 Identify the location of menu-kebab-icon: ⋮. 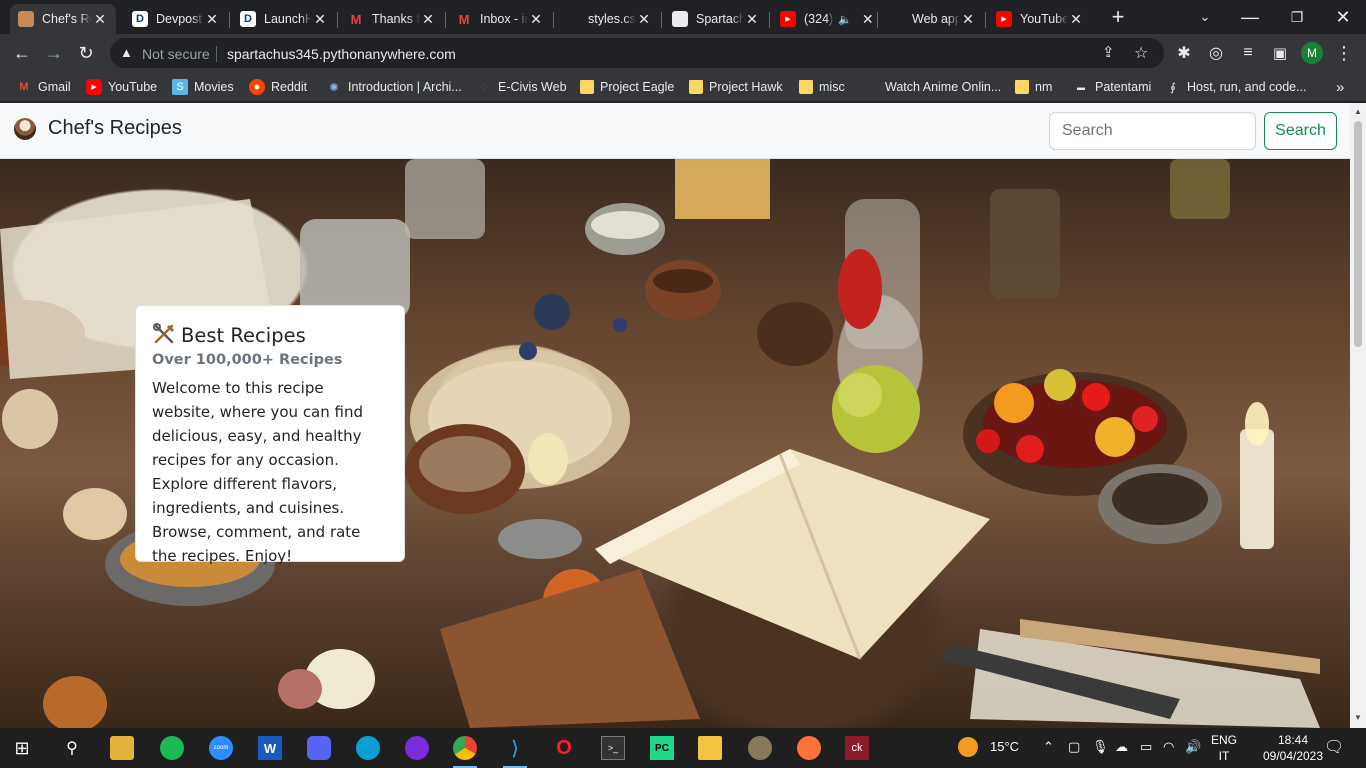
(1344, 53).